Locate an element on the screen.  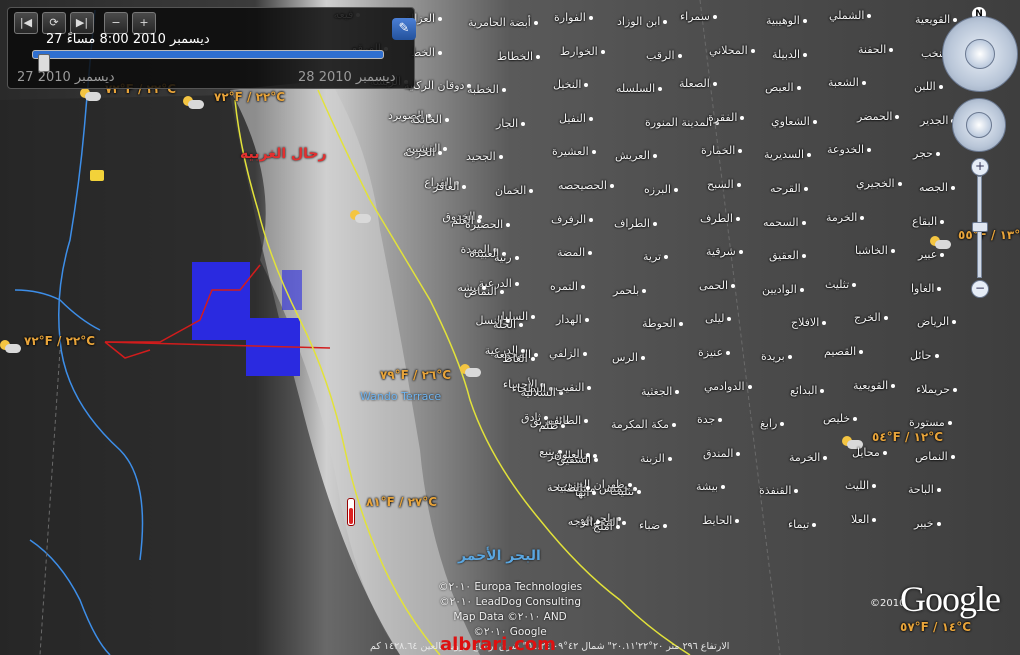
place-label: حائل is located at coordinates (924, 355).